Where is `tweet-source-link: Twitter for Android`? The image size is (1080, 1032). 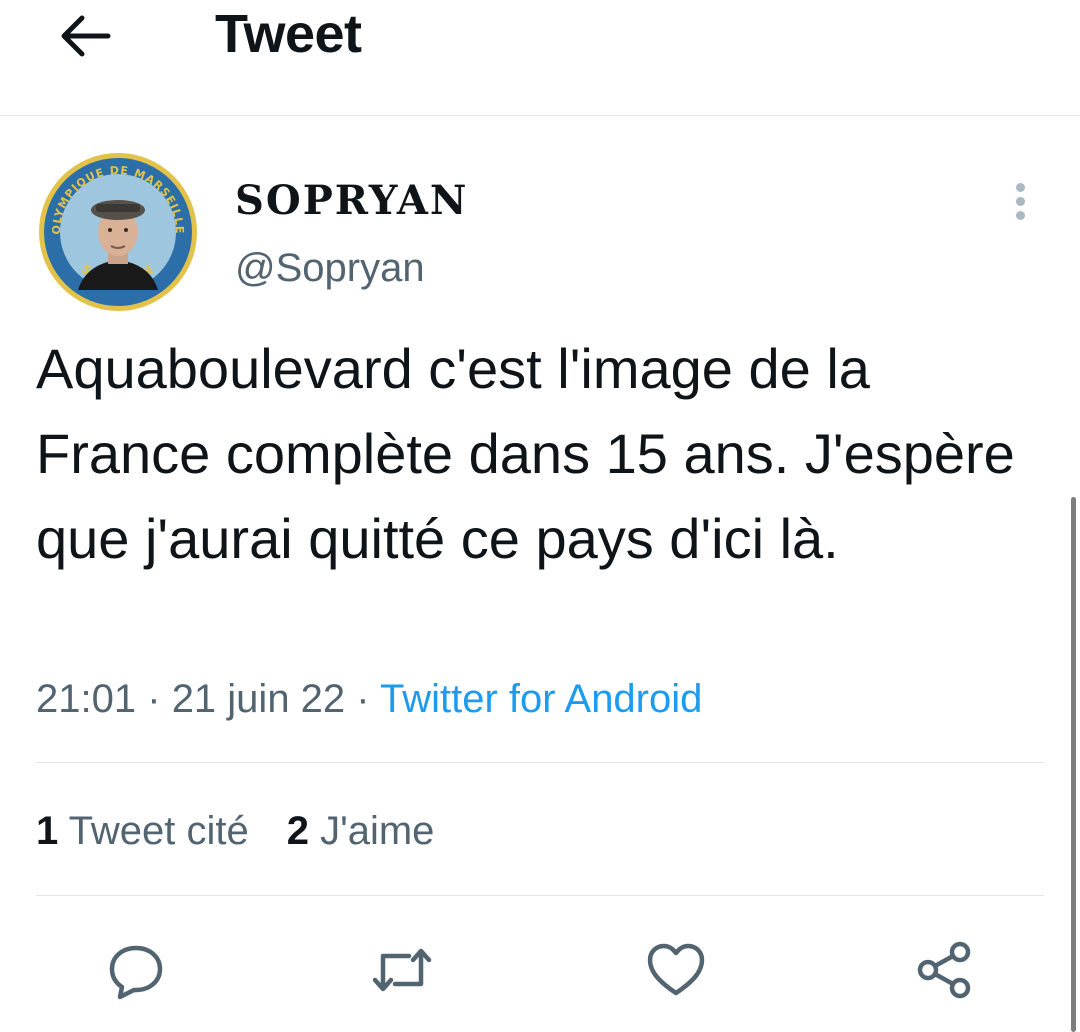
tweet-source-link: Twitter for Android is located at coordinates (541, 699).